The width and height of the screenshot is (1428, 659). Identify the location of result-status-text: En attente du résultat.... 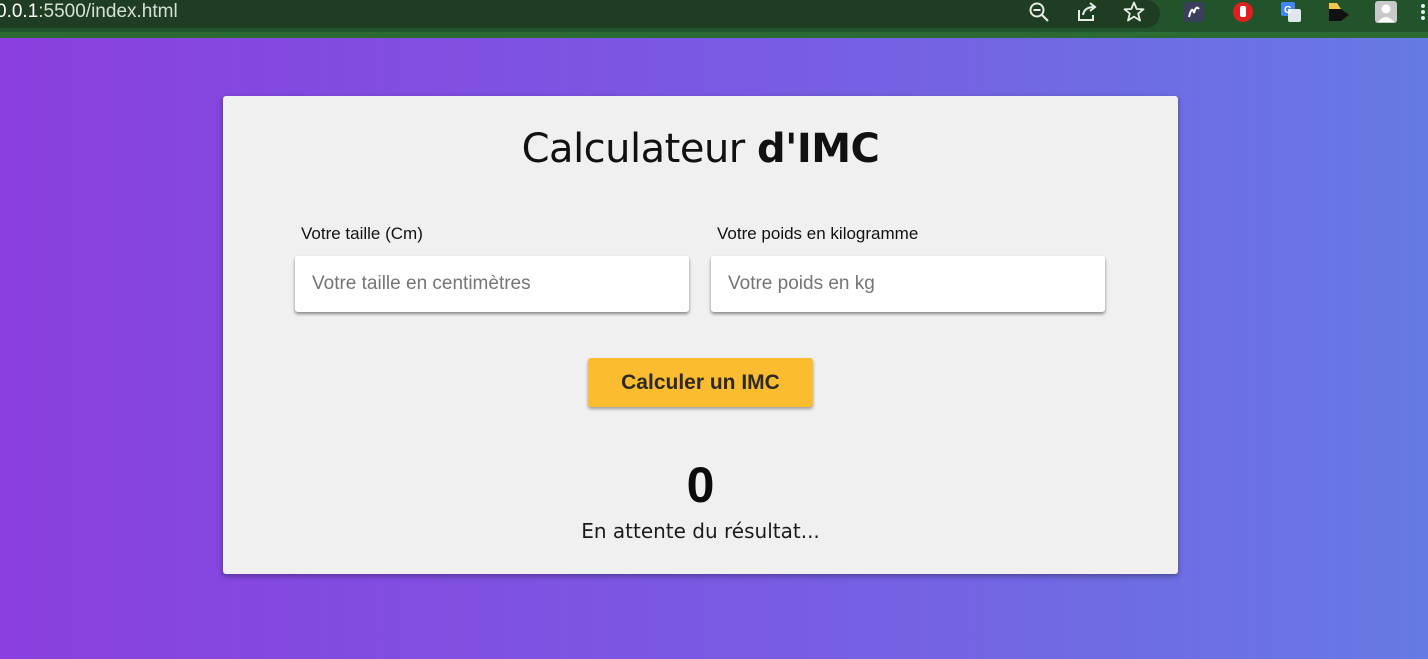
(700, 531).